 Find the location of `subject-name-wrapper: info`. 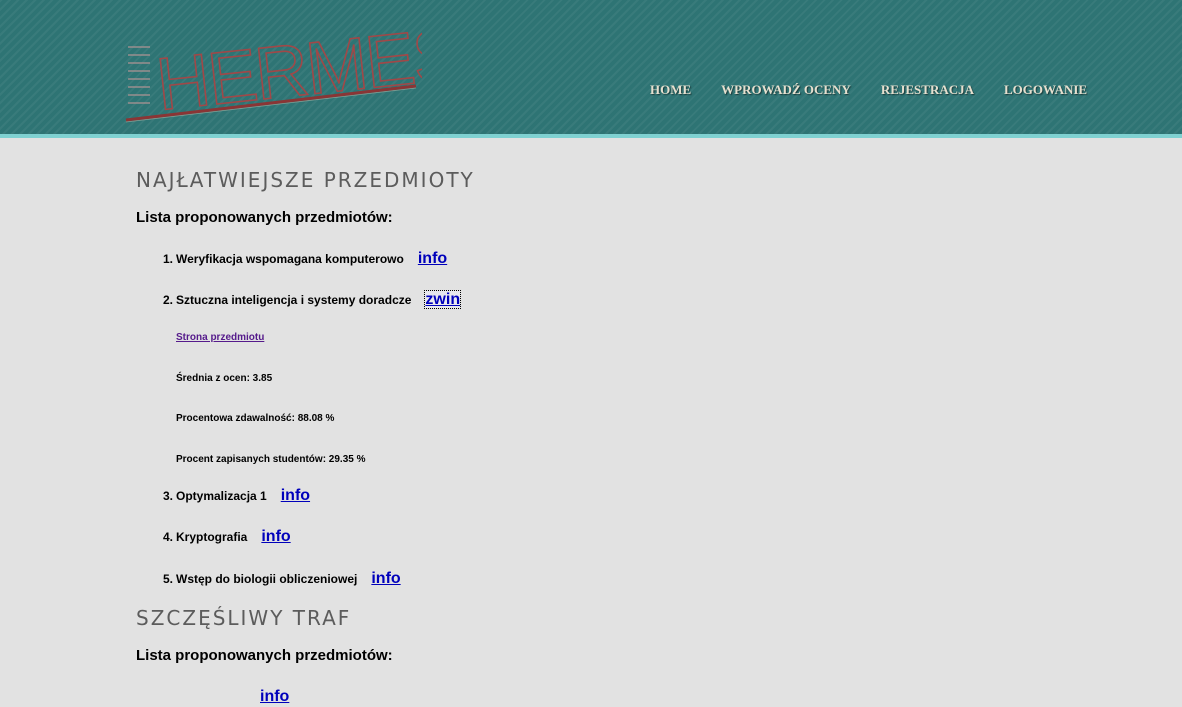

subject-name-wrapper: info is located at coordinates (267, 697).